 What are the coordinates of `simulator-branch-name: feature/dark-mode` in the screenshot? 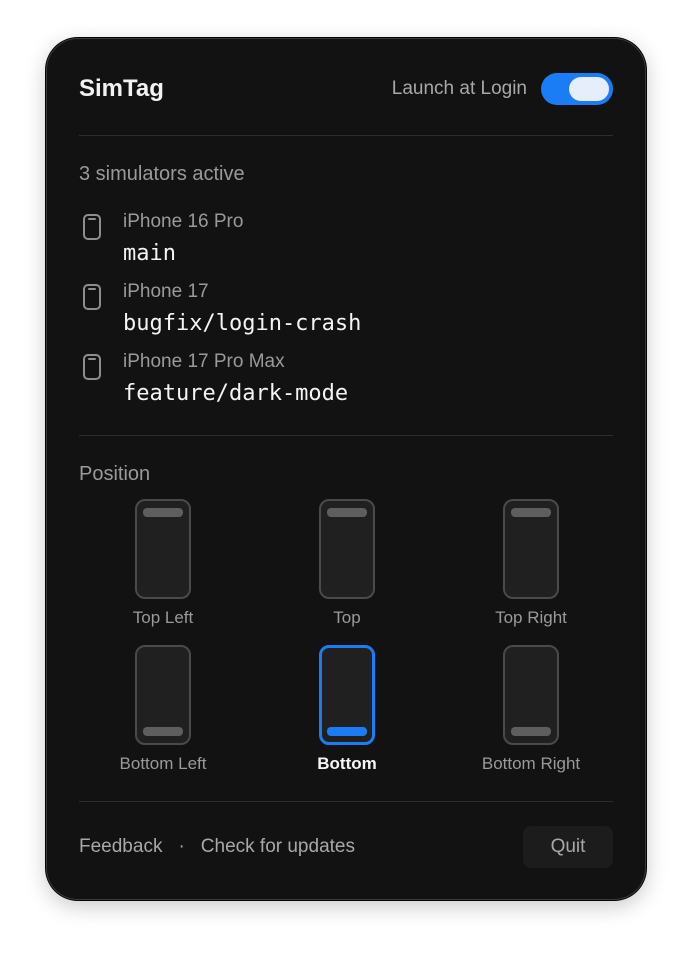 It's located at (236, 393).